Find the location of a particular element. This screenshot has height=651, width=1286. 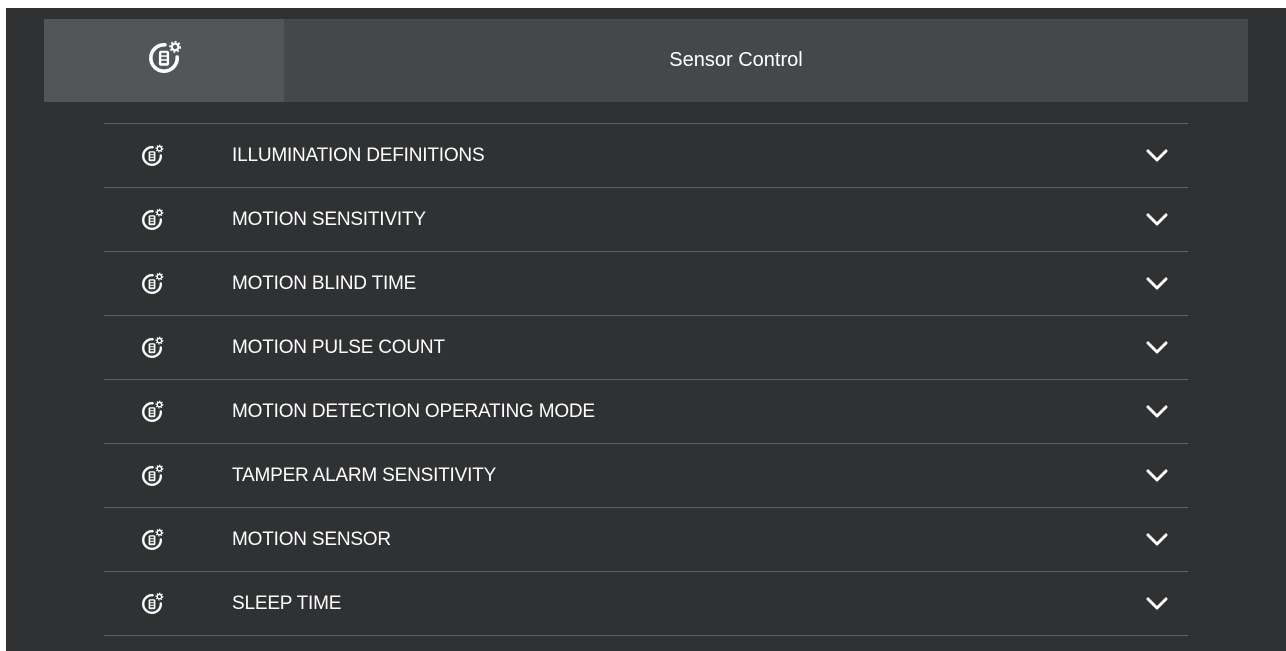

header-icon-cell is located at coordinates (164, 60).